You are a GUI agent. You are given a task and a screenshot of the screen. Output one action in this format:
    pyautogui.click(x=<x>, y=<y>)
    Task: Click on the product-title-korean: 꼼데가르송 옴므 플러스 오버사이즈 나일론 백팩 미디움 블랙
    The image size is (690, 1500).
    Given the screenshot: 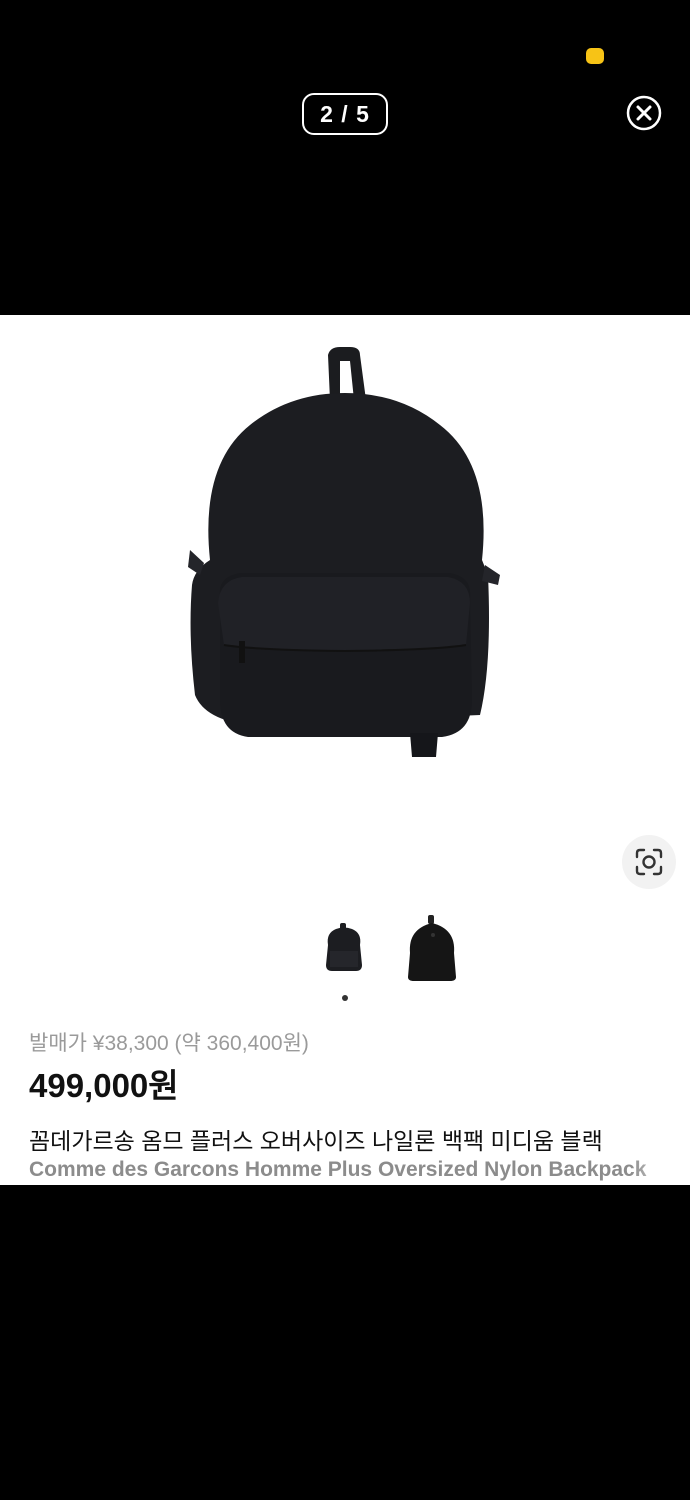 What is the action you would take?
    pyautogui.click(x=316, y=1141)
    